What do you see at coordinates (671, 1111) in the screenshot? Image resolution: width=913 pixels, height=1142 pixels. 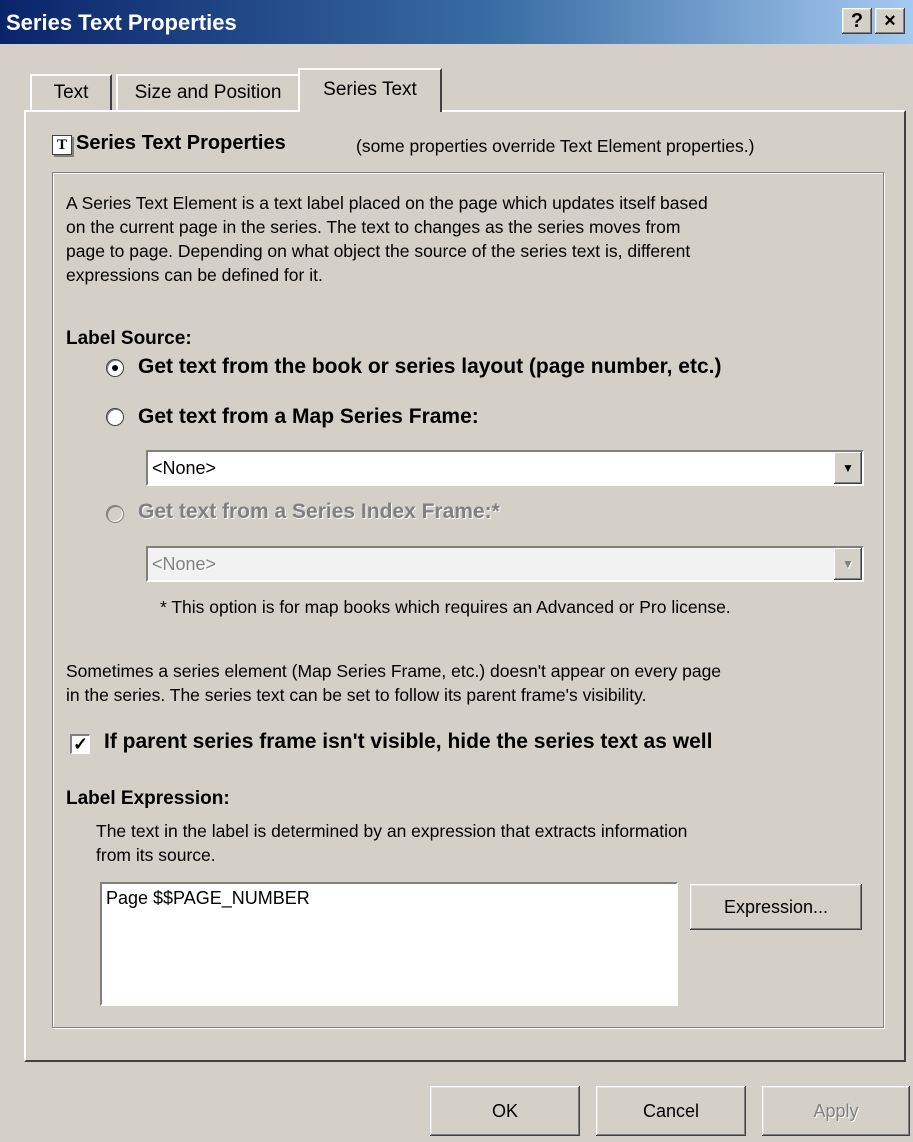 I see `cancel-button: Cancel` at bounding box center [671, 1111].